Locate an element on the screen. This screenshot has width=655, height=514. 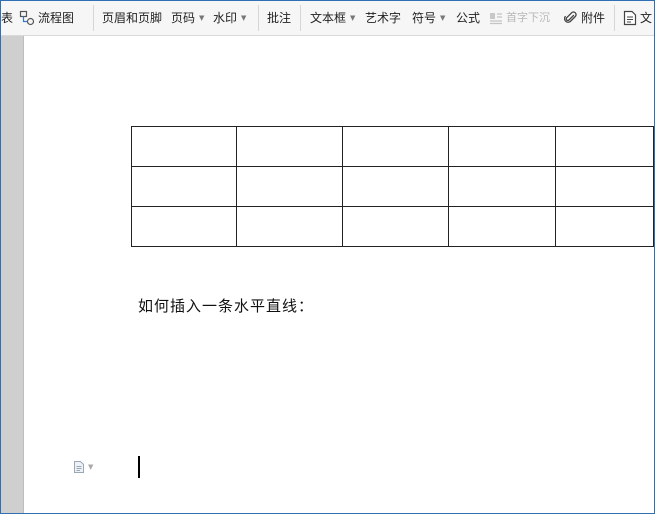
table-button: 表 is located at coordinates (7, 18).